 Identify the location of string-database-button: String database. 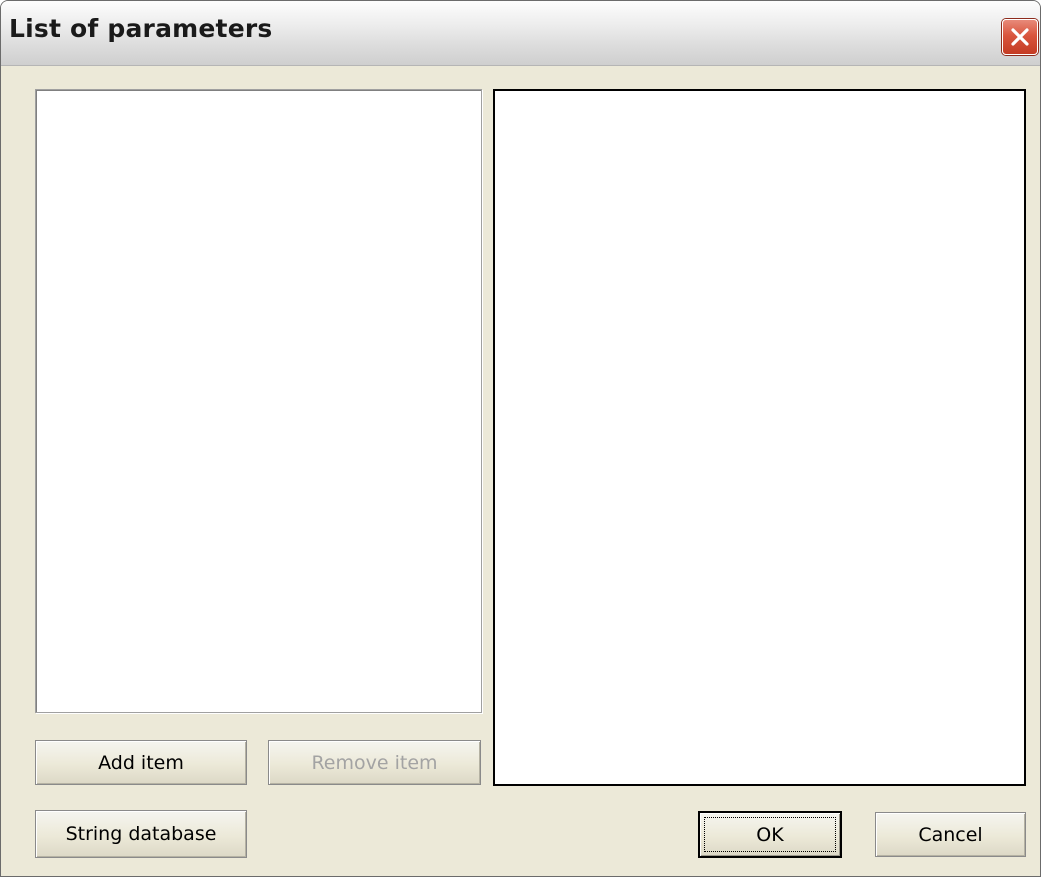
(141, 834).